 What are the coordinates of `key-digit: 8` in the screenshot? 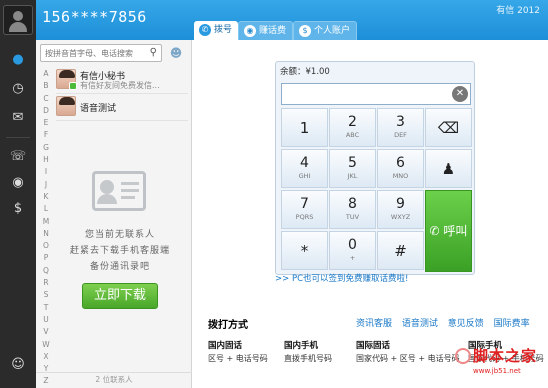 It's located at (352, 204).